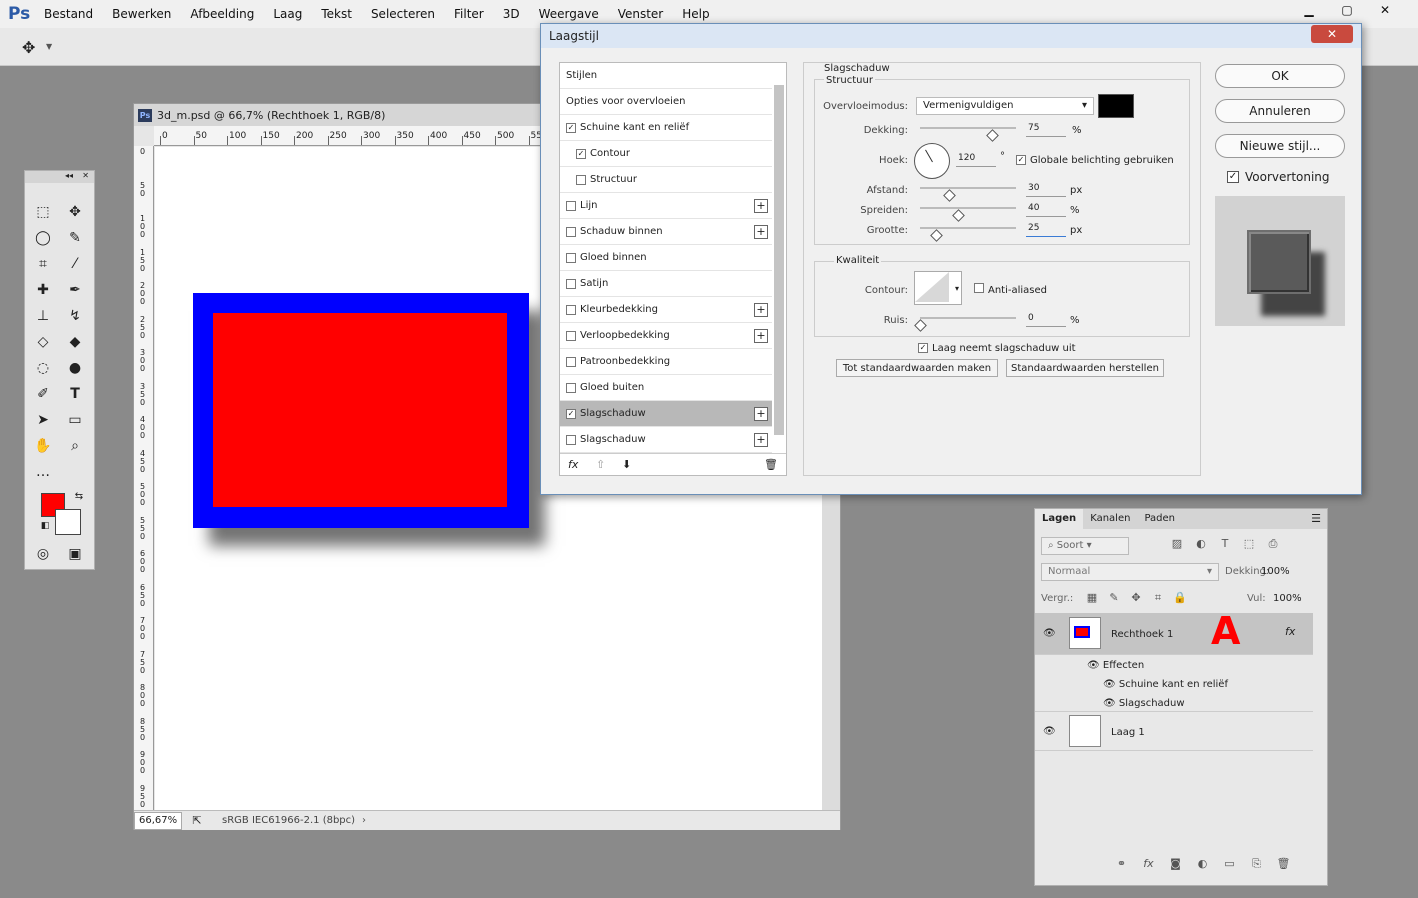 This screenshot has width=1418, height=898. I want to click on menu-item-3d: 3D, so click(511, 14).